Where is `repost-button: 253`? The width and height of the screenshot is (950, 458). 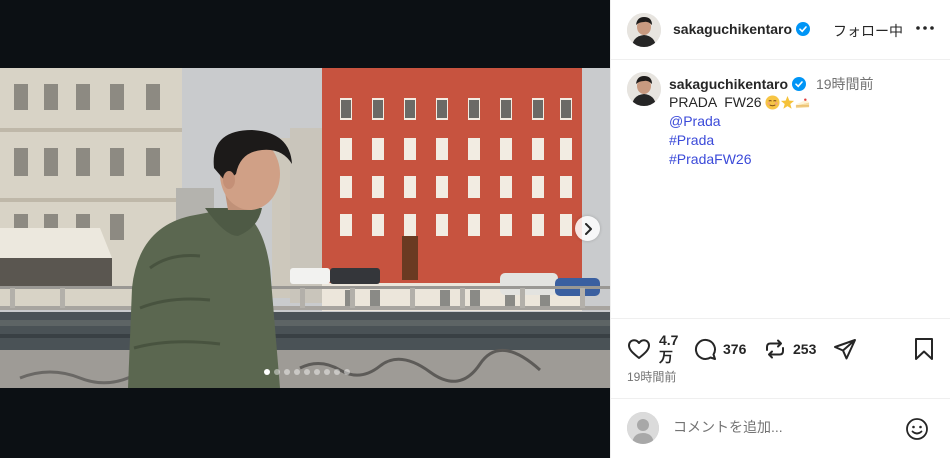
repost-button: 253 is located at coordinates (789, 349).